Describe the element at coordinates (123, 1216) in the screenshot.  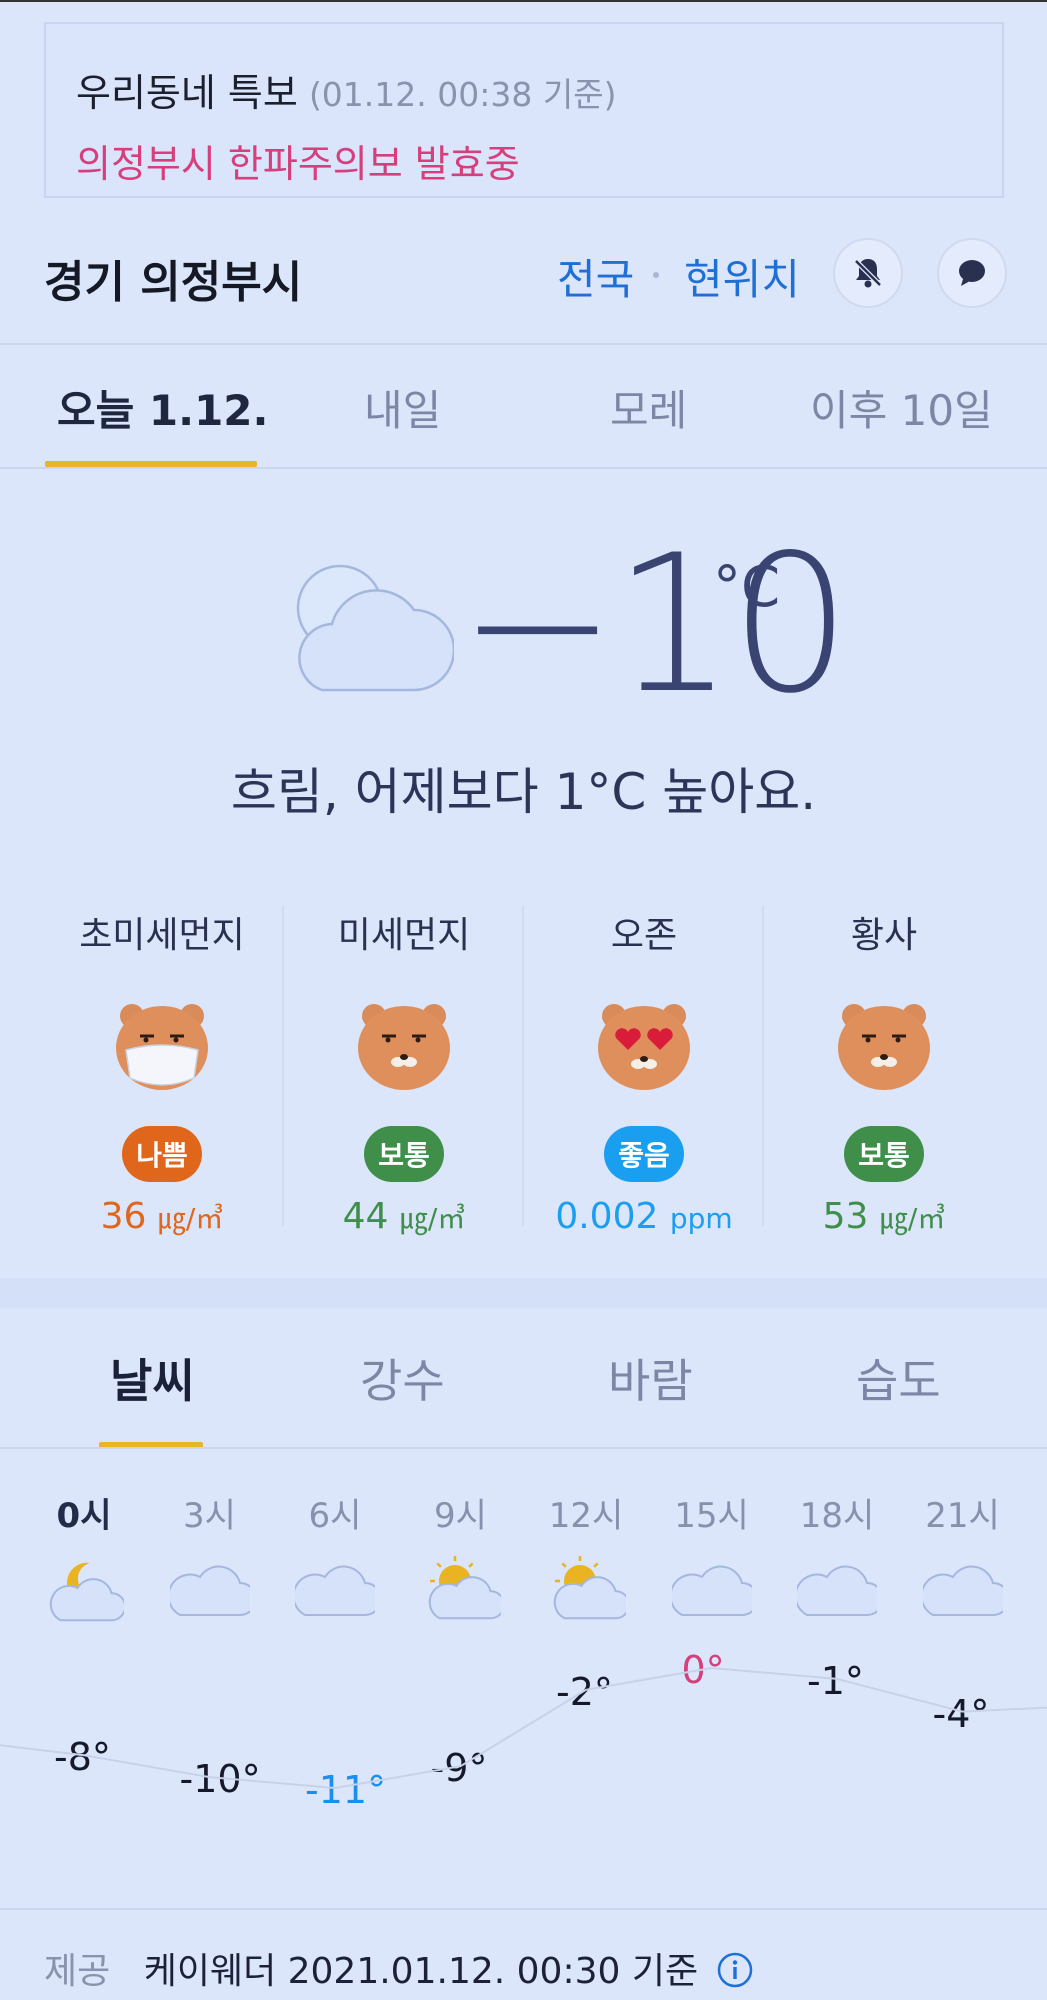
I see `aq-value: 36` at that location.